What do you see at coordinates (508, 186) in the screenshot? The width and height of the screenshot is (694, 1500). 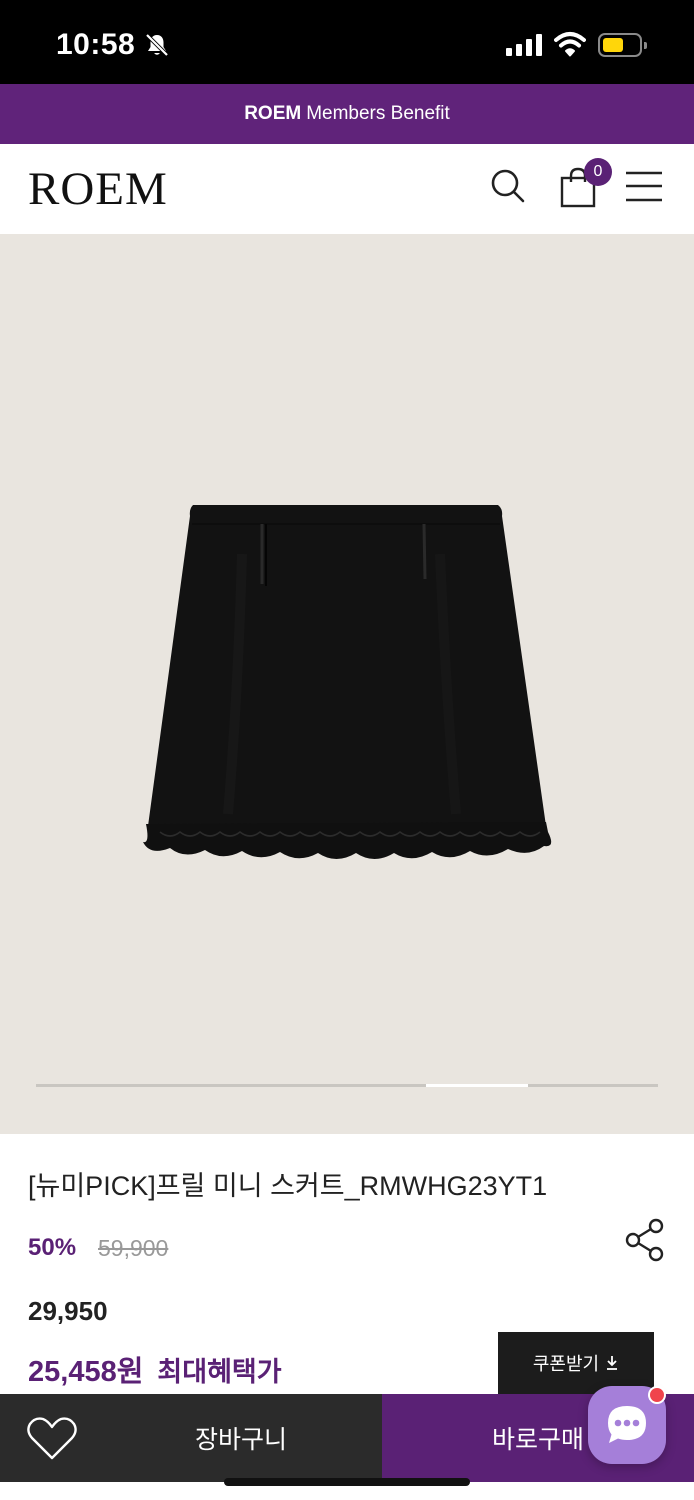 I see `search-icon` at bounding box center [508, 186].